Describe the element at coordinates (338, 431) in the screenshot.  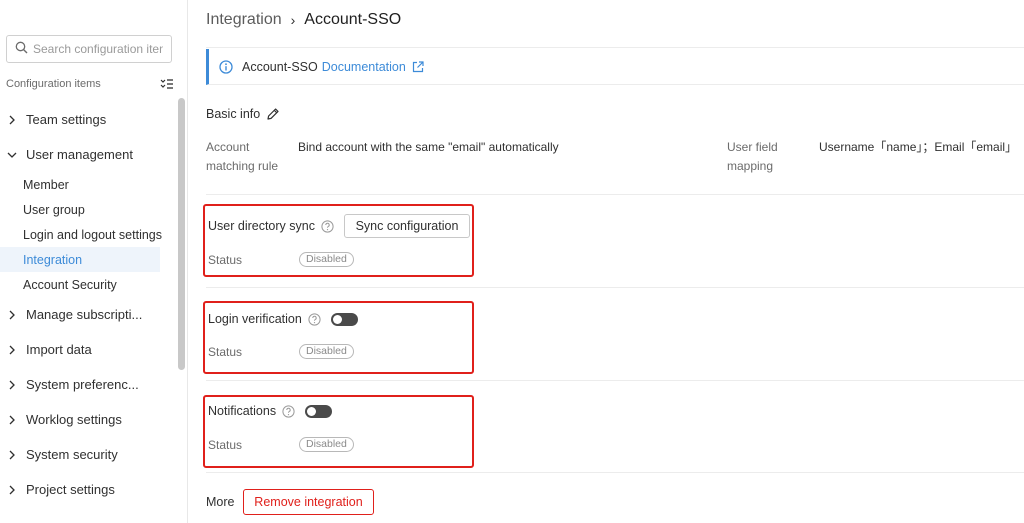
I see `notifications-card: Notifications Status Disabled` at that location.